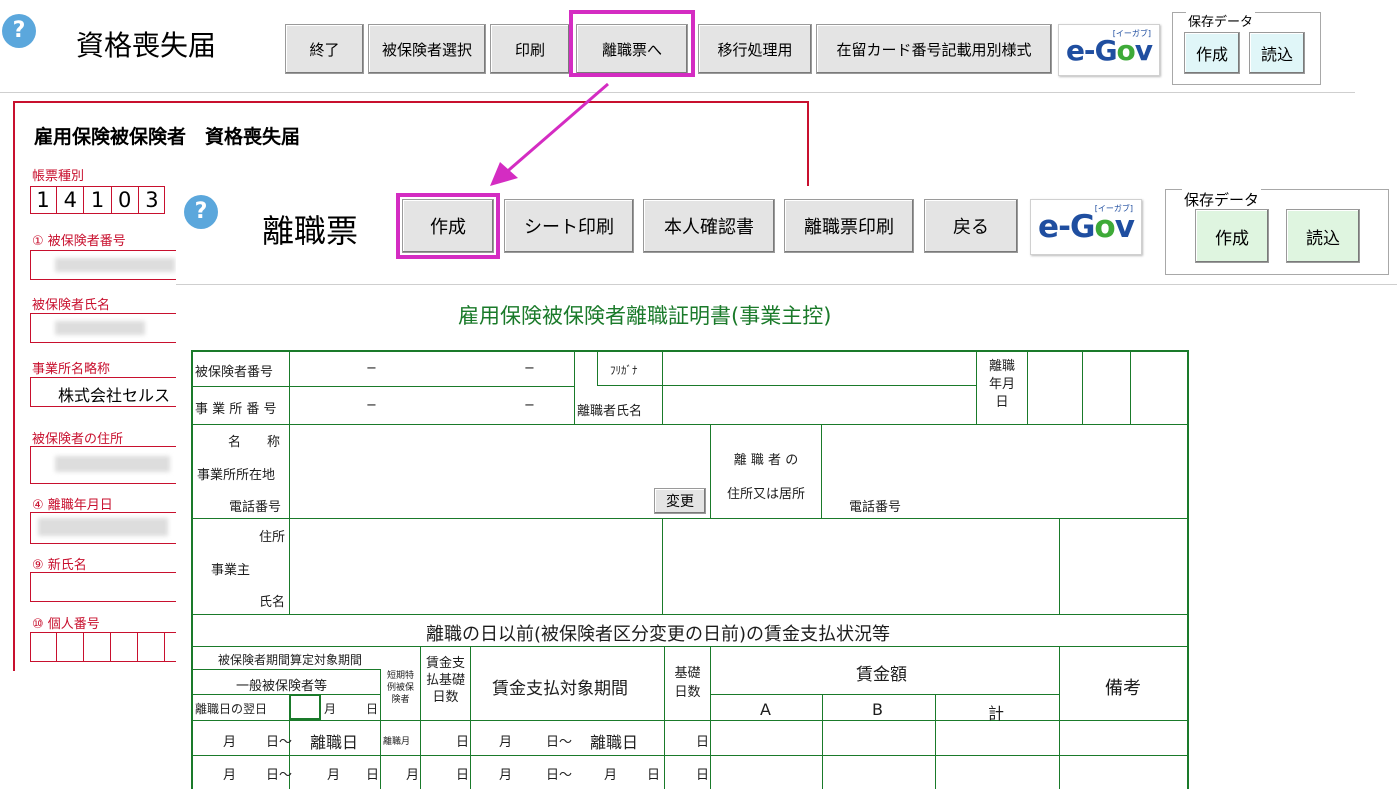 This screenshot has width=1397, height=789. Describe the element at coordinates (146, 45) in the screenshot. I see `back-page-title: 資格喪失届` at that location.